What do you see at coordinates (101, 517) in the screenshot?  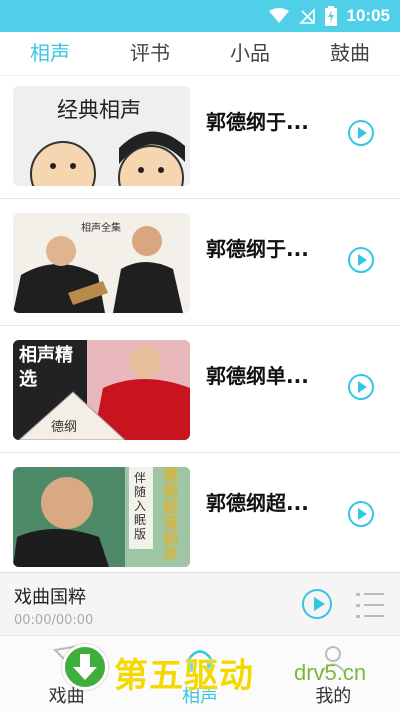 I see `comedian-portrait-thumbnail: 伴随入眠版 德纲超清相声` at bounding box center [101, 517].